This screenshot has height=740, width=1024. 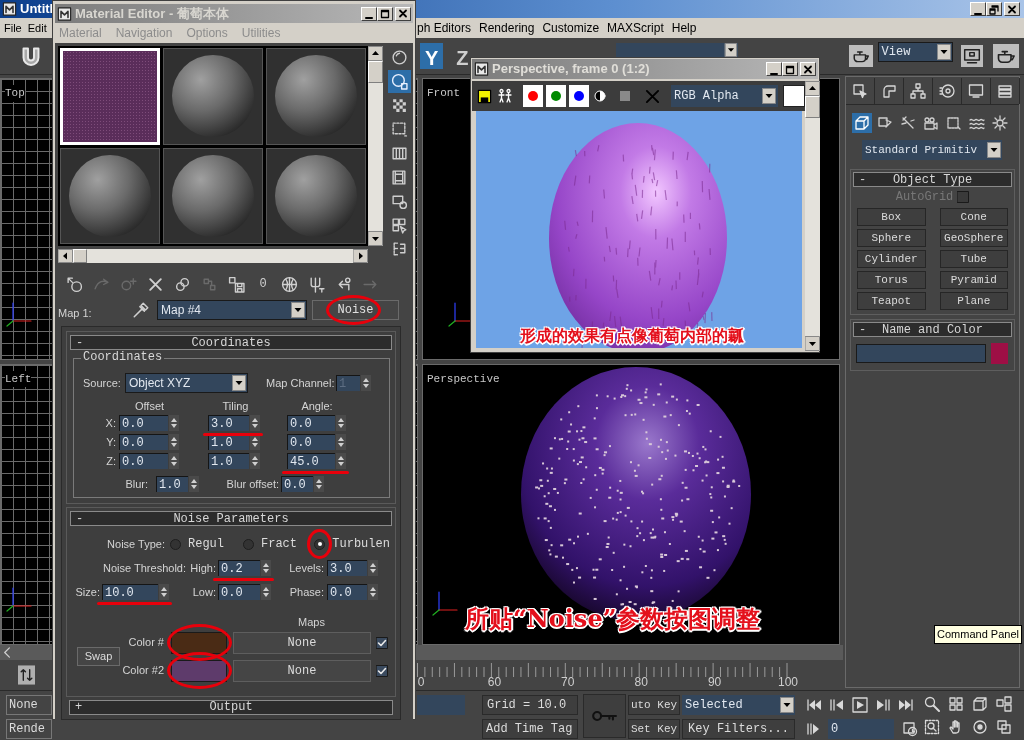 I want to click on contrast-icon, so click(x=600, y=96).